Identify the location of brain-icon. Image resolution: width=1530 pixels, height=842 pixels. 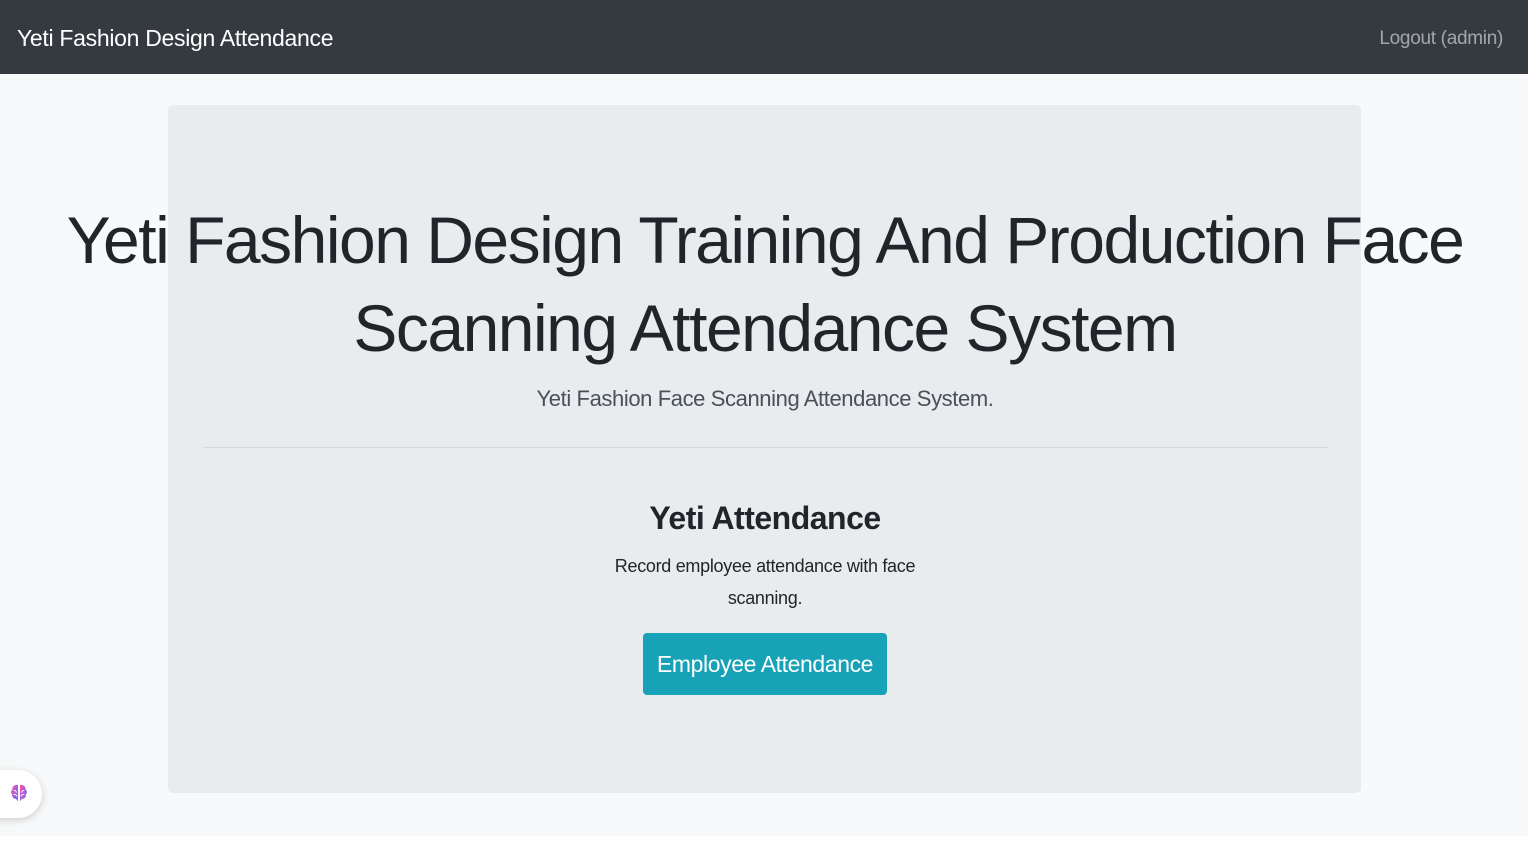
(19, 792).